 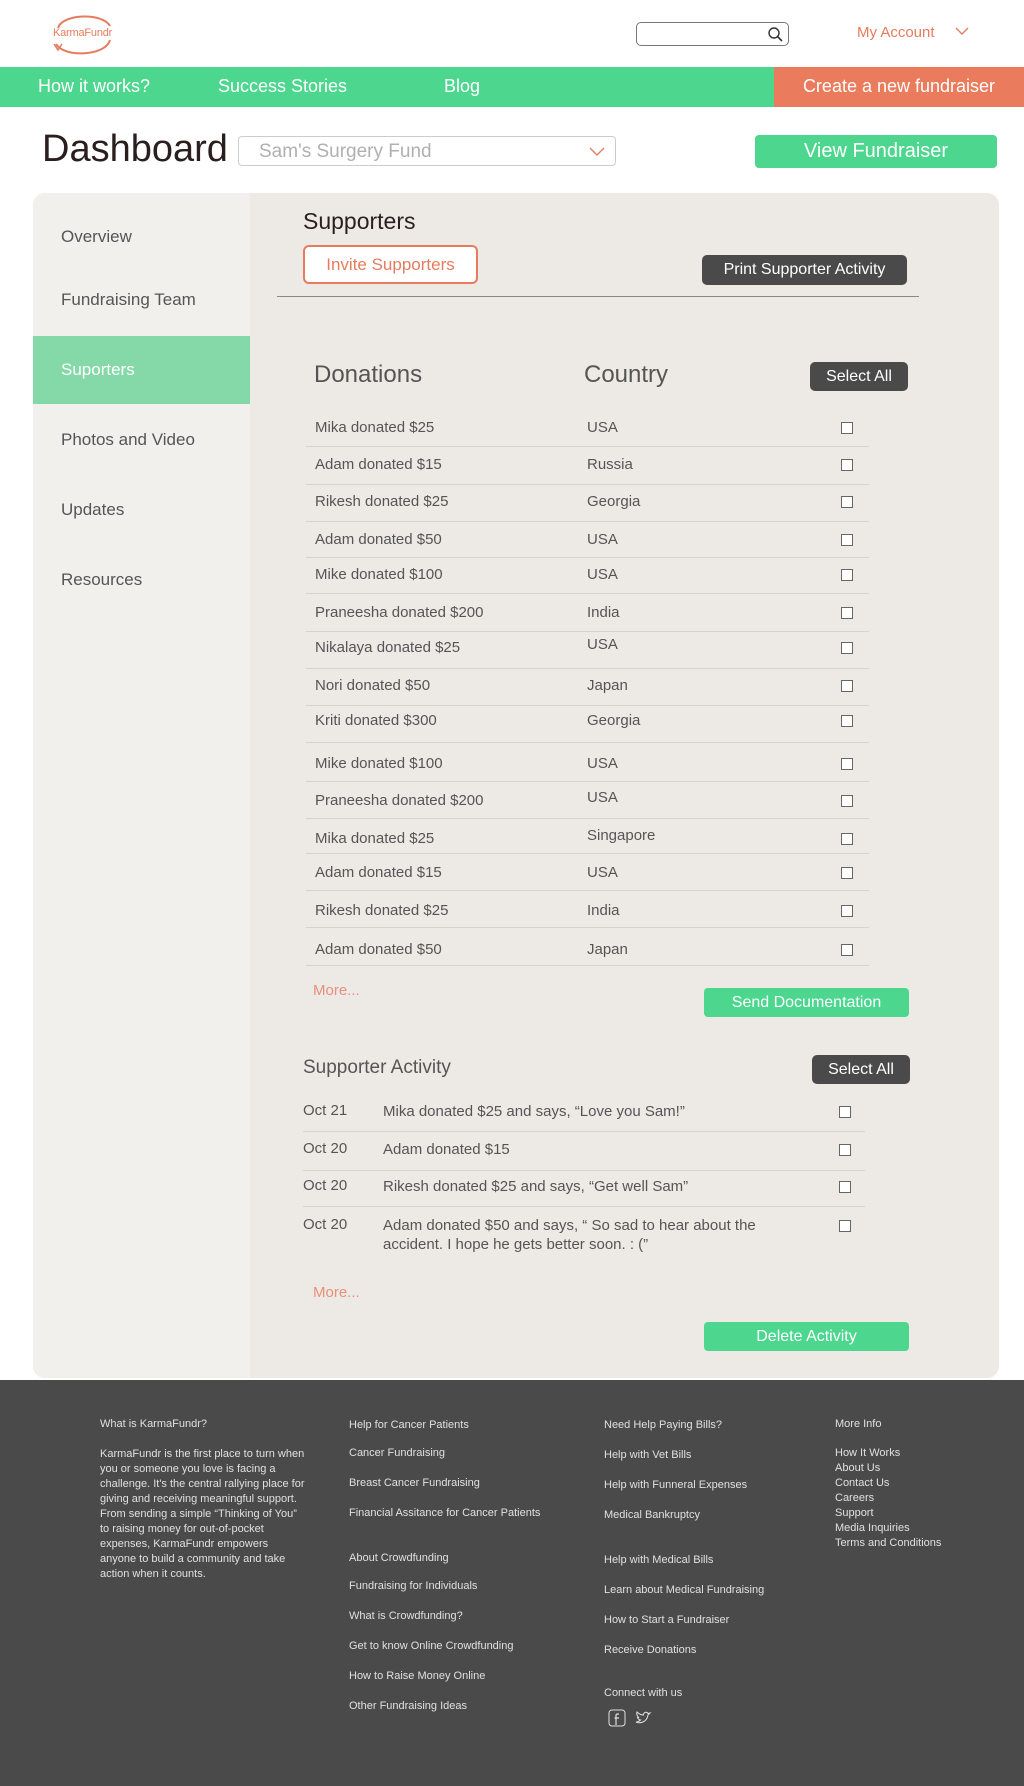 What do you see at coordinates (431, 1646) in the screenshot?
I see `footer-link: Get to know Online Crowdfunding` at bounding box center [431, 1646].